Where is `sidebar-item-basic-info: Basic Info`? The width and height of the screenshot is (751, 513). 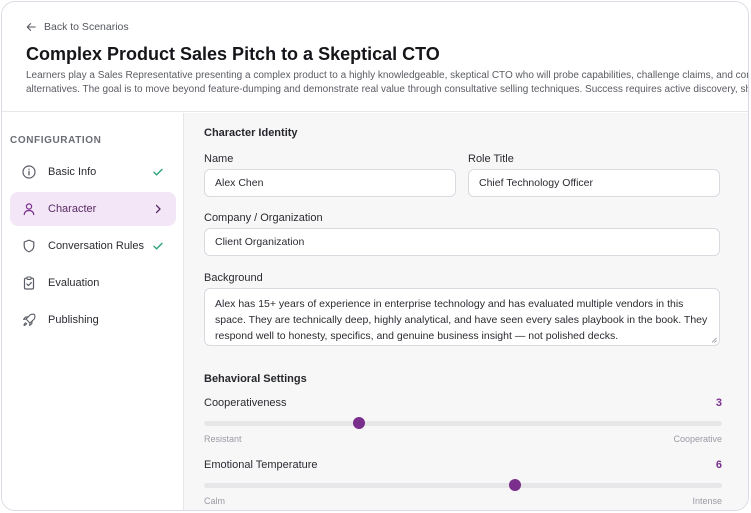 sidebar-item-basic-info: Basic Info is located at coordinates (93, 172).